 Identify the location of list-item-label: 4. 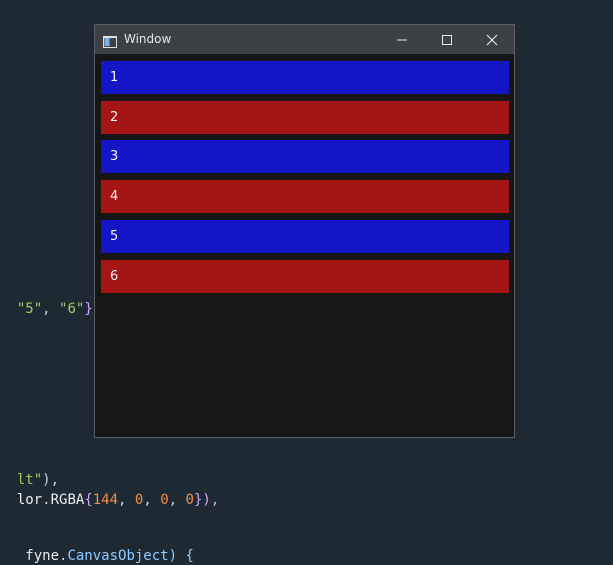
(114, 196).